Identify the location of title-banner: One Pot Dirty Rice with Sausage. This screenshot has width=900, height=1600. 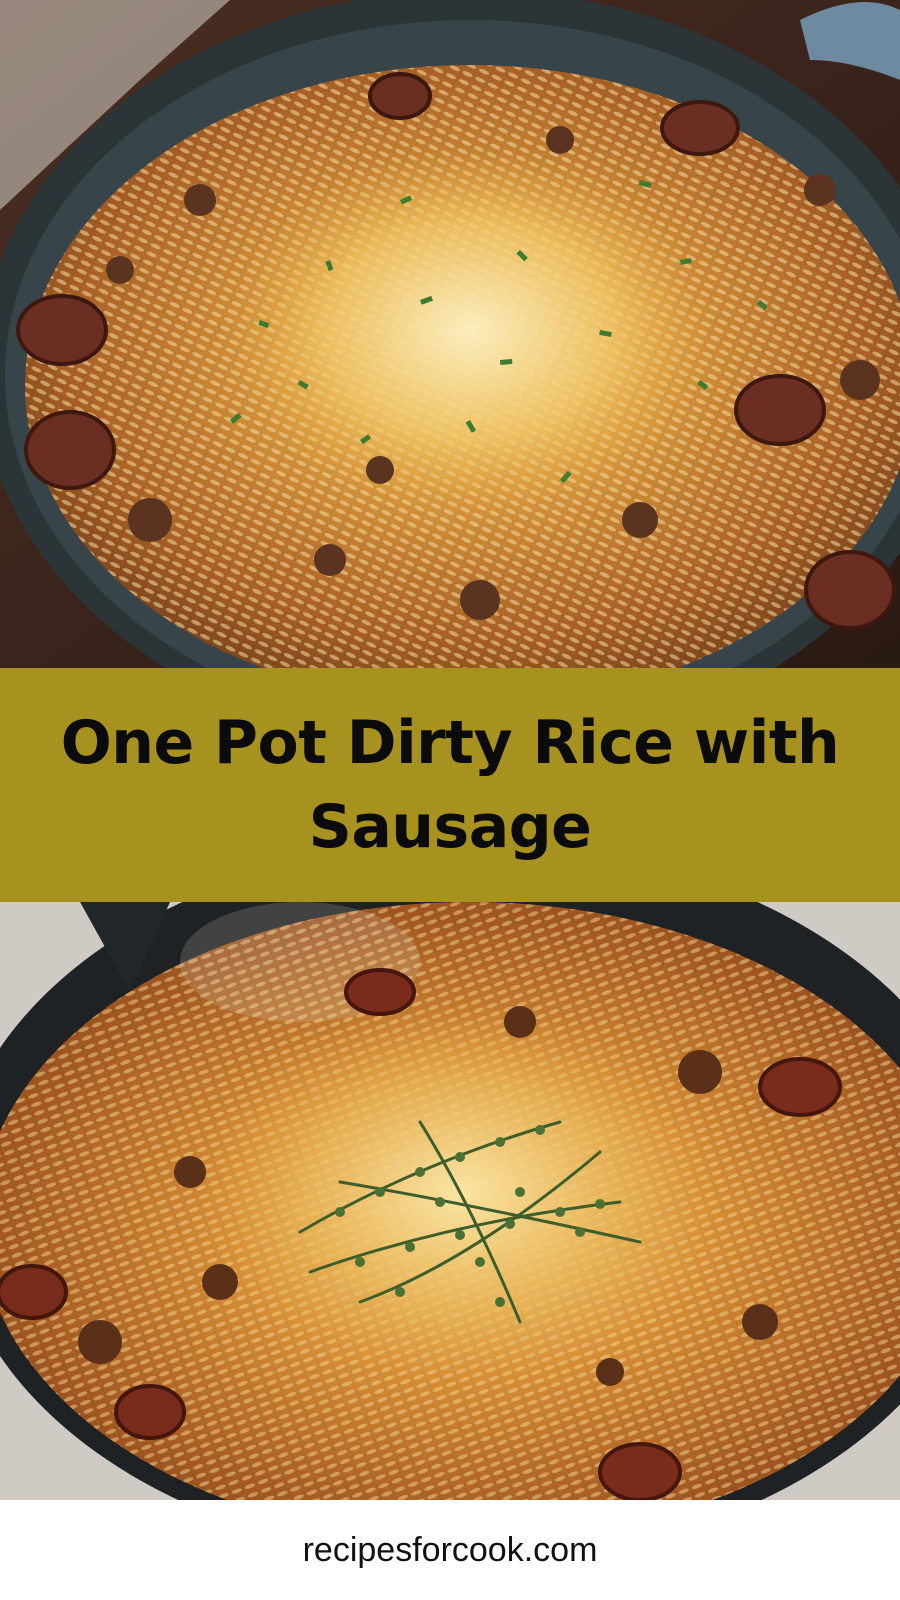
(450, 785).